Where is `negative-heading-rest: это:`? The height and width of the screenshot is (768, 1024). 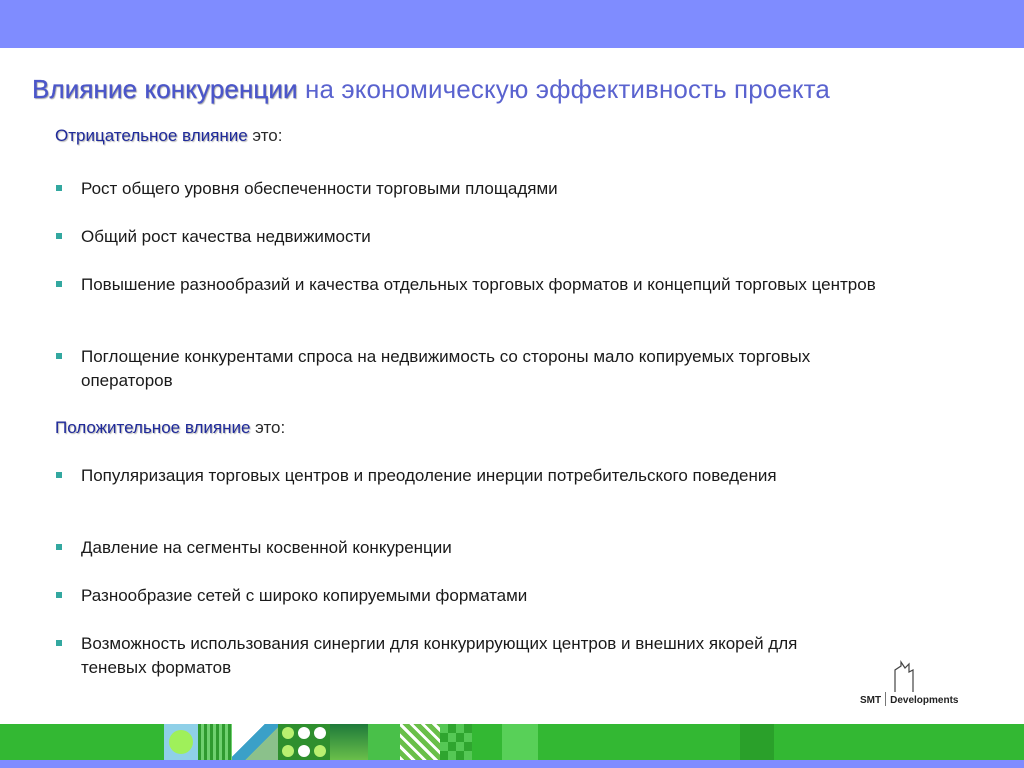 negative-heading-rest: это: is located at coordinates (265, 135).